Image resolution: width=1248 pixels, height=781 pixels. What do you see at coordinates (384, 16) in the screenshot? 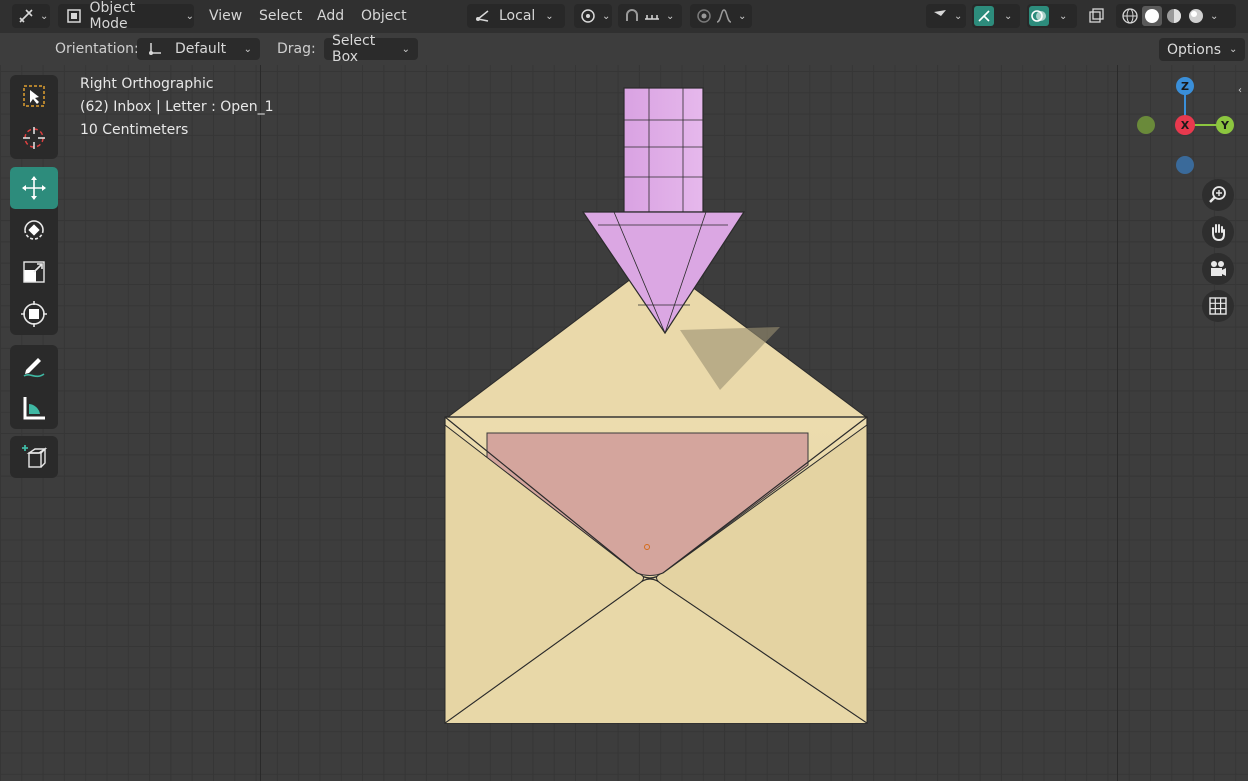
I see `menu-object: Object` at bounding box center [384, 16].